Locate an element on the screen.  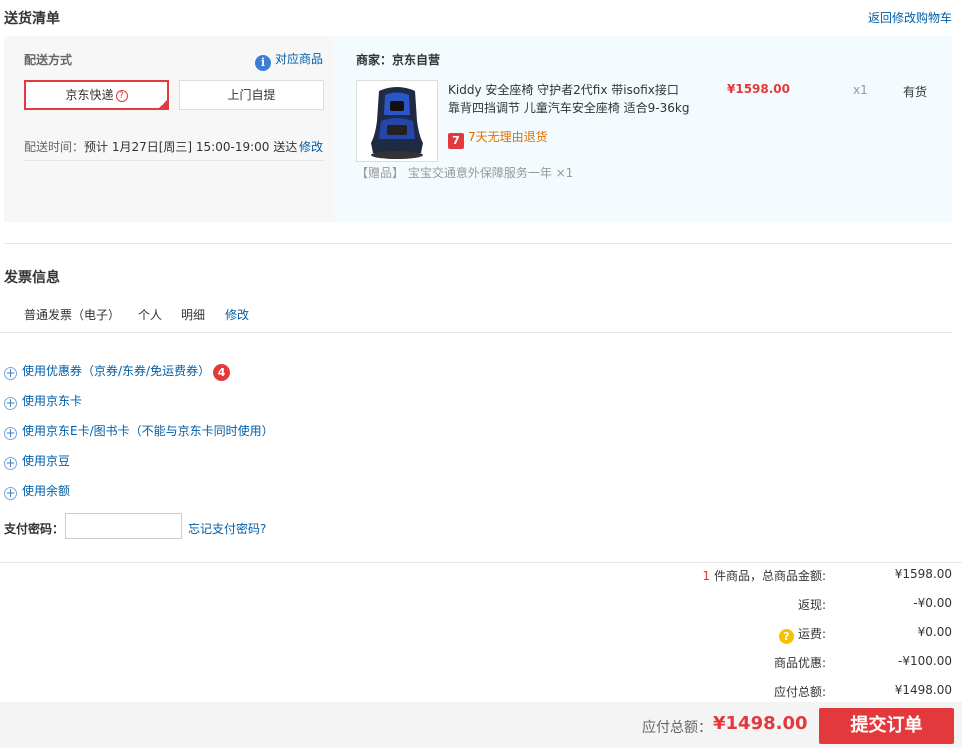
delivery-time-label: 配送时间： is located at coordinates (54, 147).